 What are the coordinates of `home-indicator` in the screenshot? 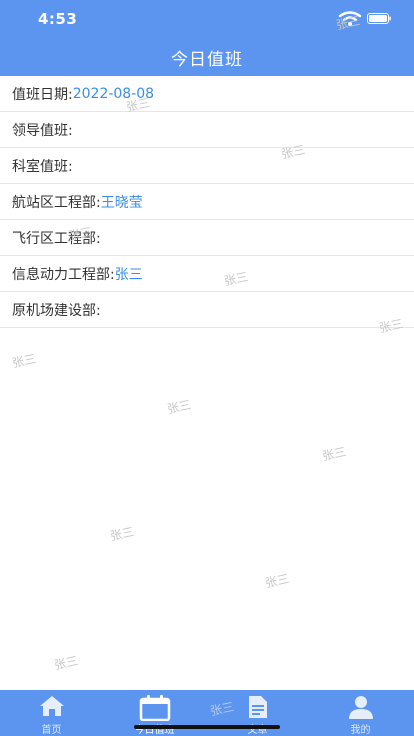 It's located at (207, 727).